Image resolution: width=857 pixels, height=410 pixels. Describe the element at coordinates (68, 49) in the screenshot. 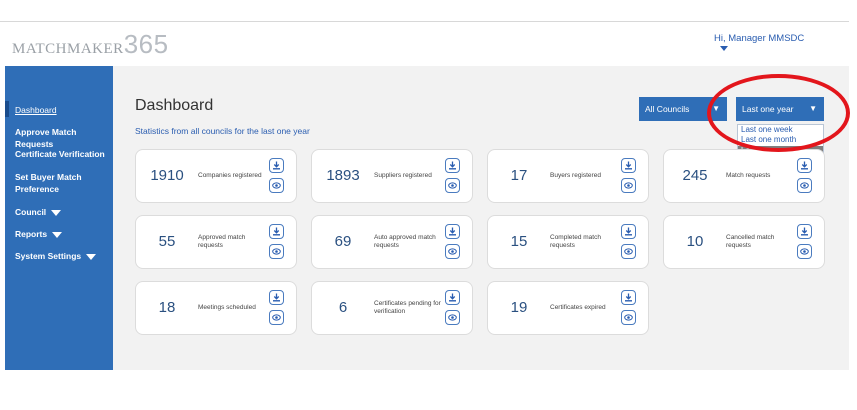

I see `logo-text: MATCHMAKER` at that location.